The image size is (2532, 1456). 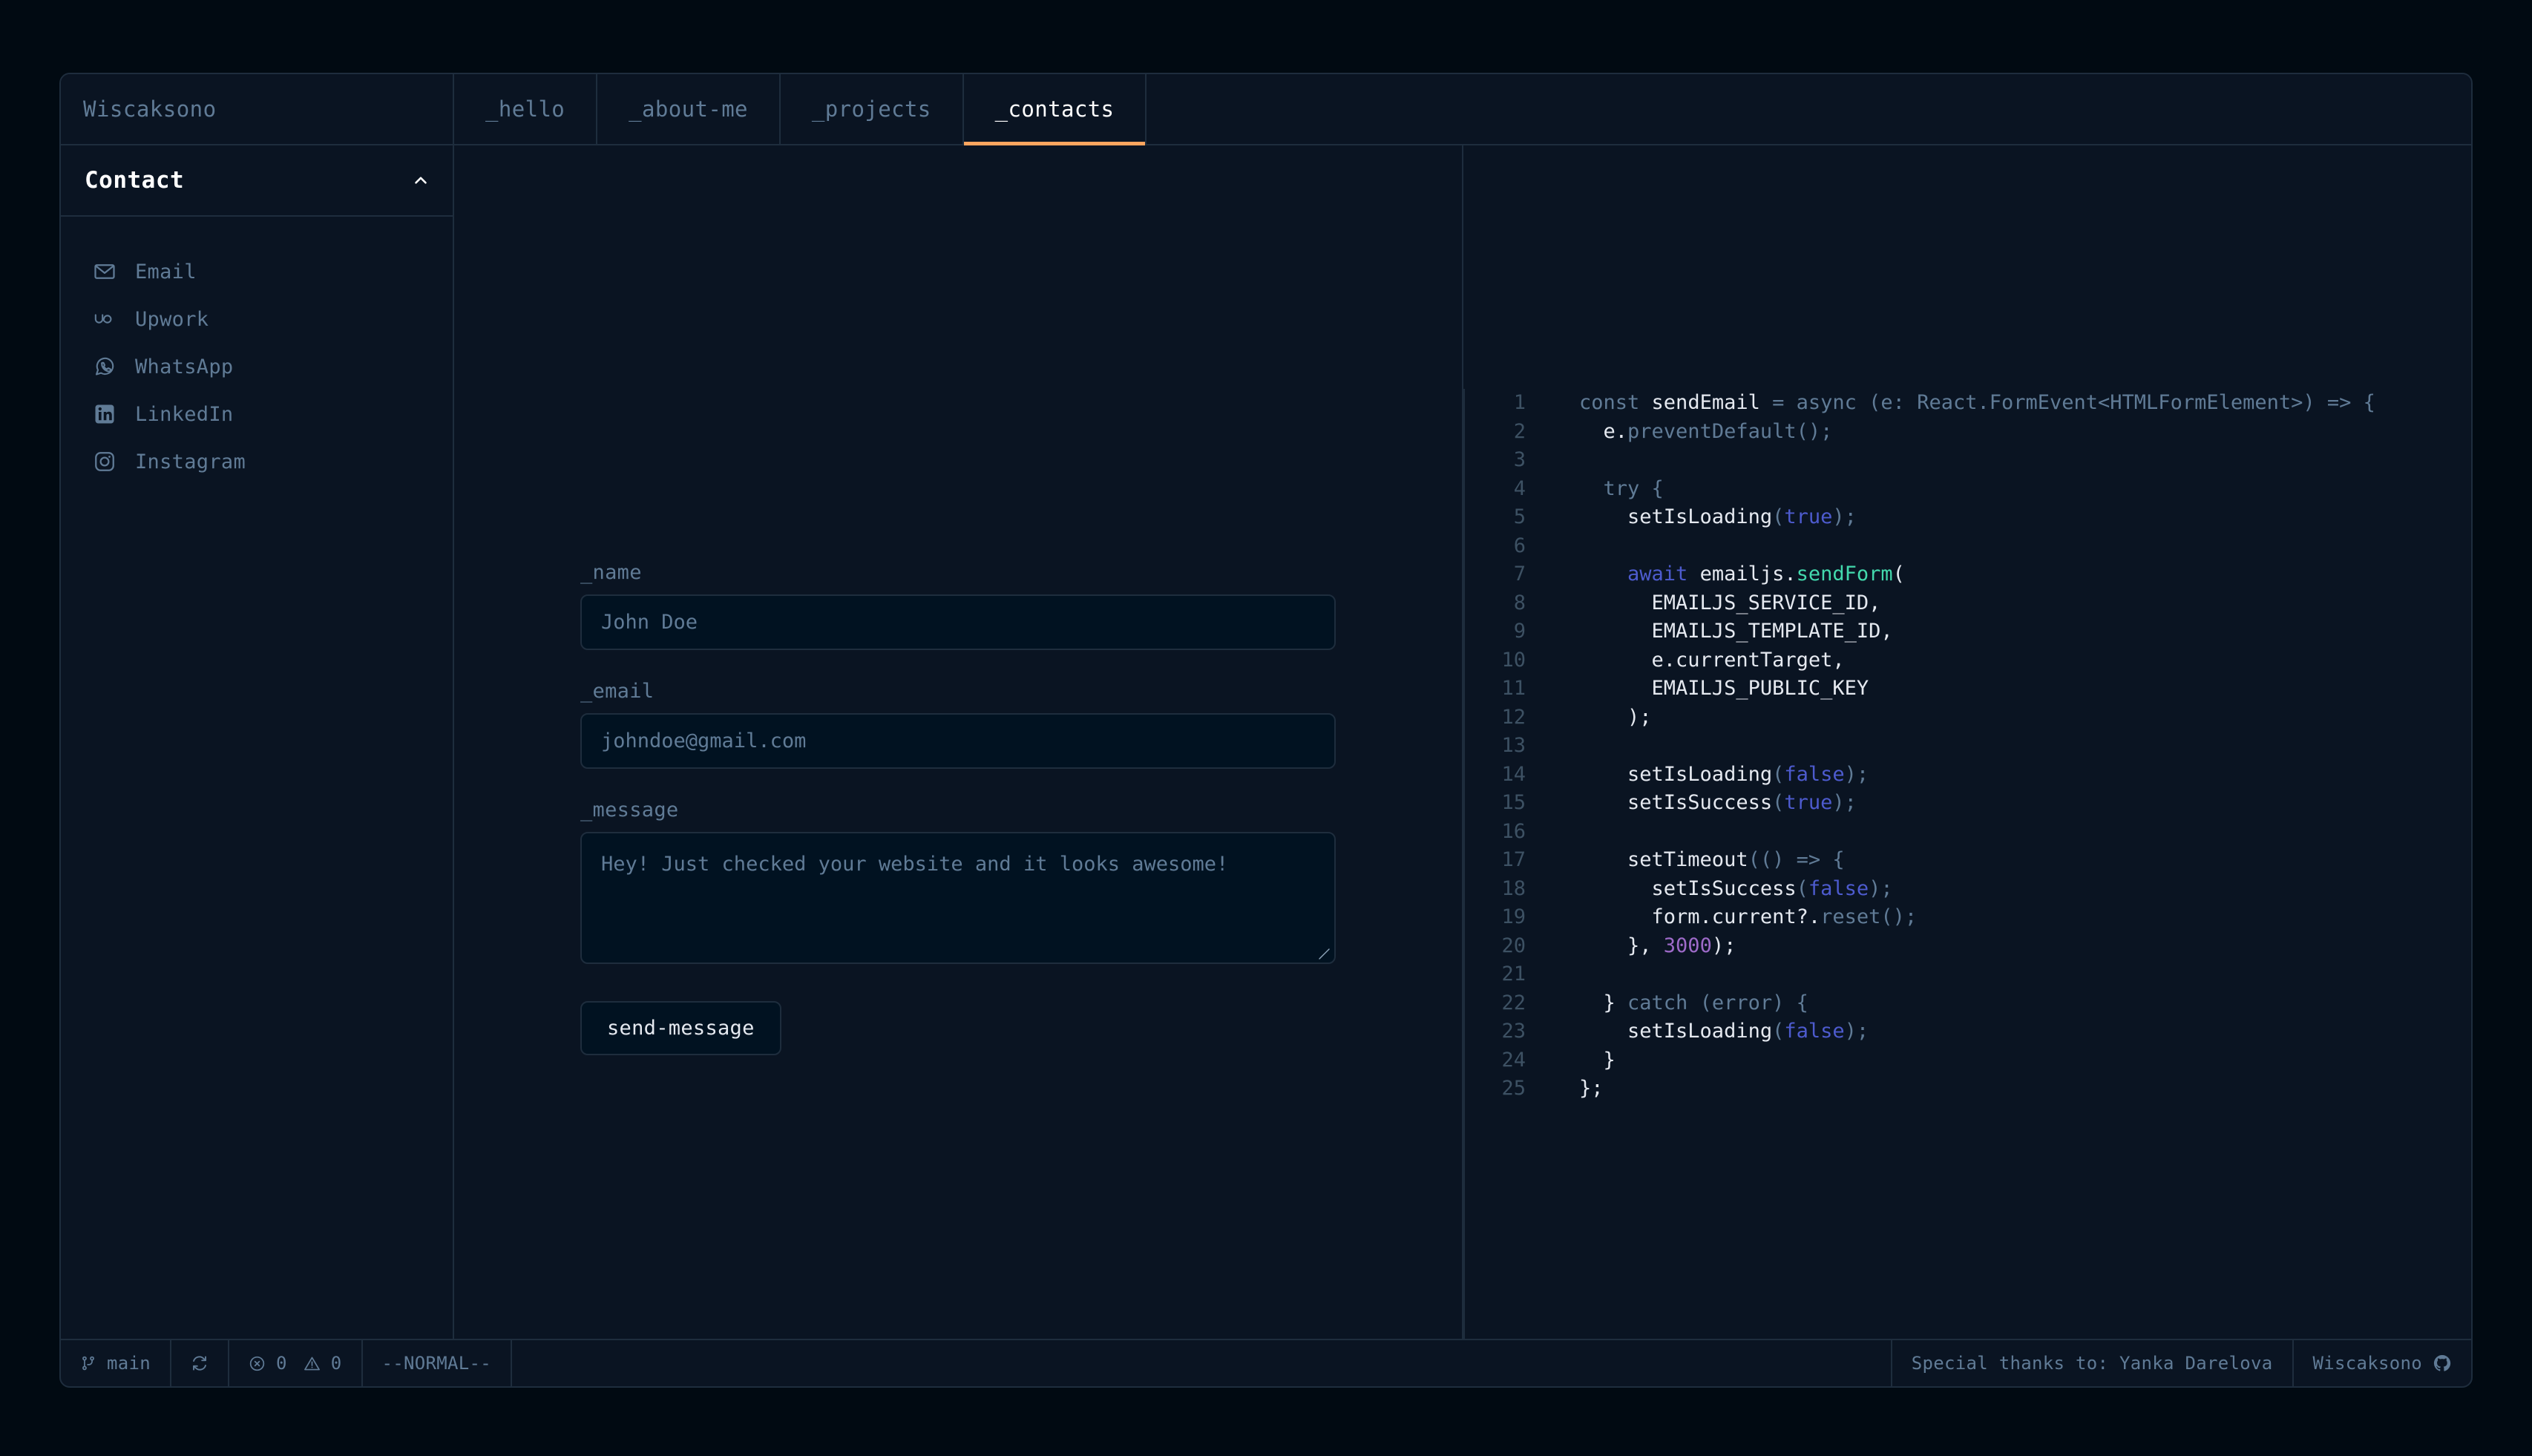 I want to click on sidebar-item-email: Email, so click(x=257, y=272).